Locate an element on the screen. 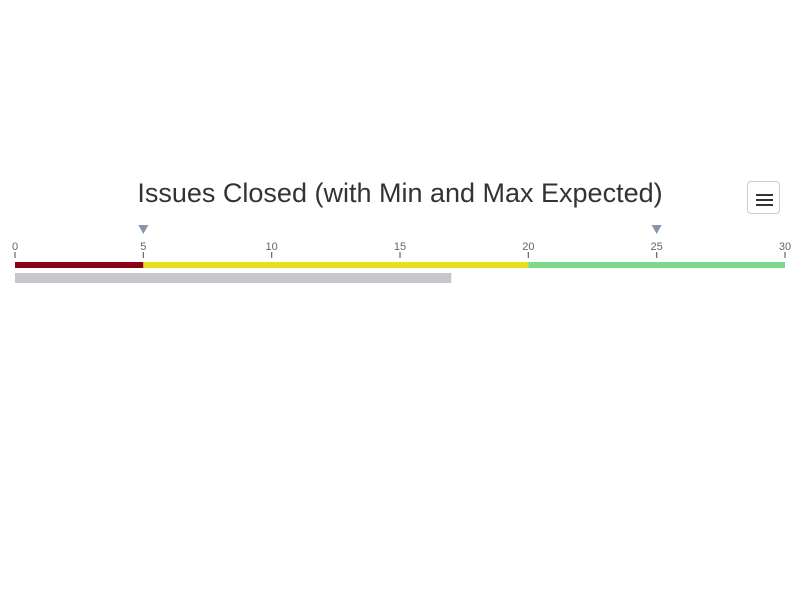  tick-label: 5 is located at coordinates (143, 247).